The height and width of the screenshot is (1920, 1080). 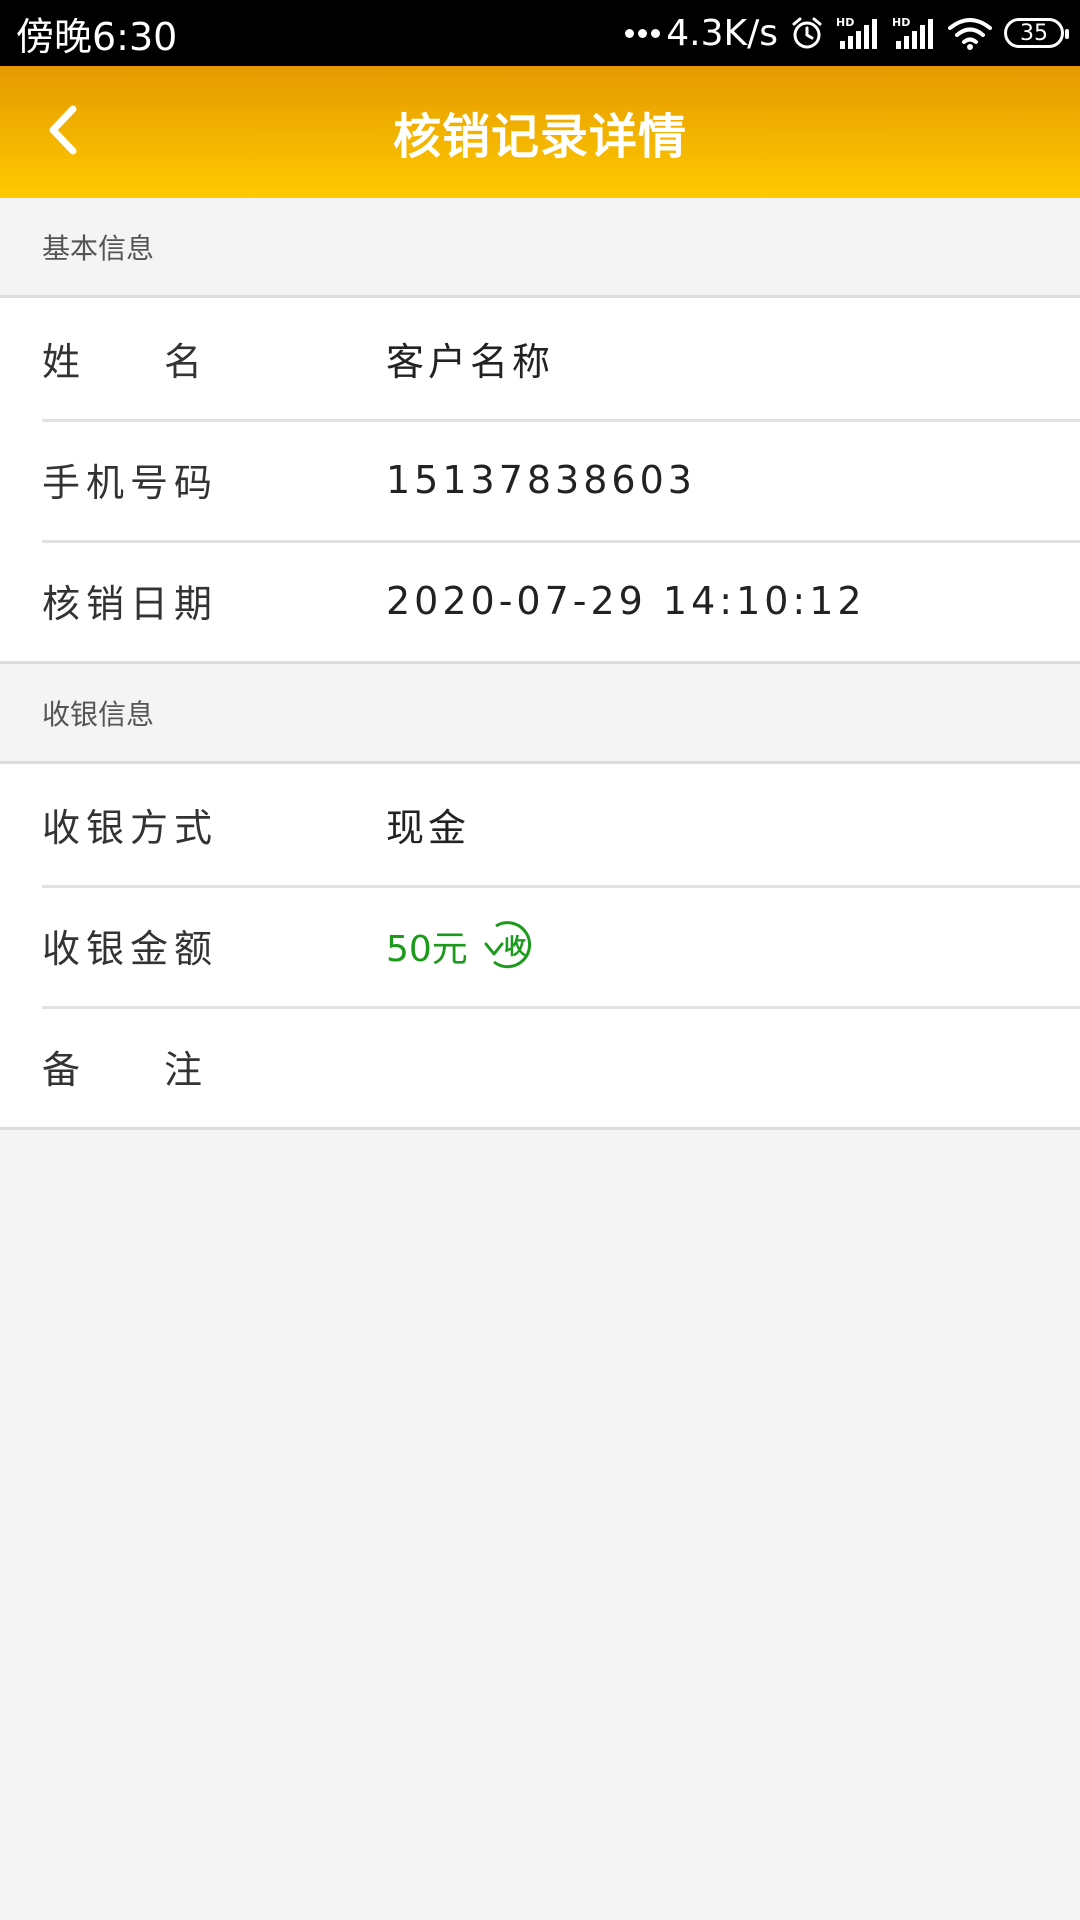 I want to click on section-cash-header: 收银信息, so click(x=540, y=714).